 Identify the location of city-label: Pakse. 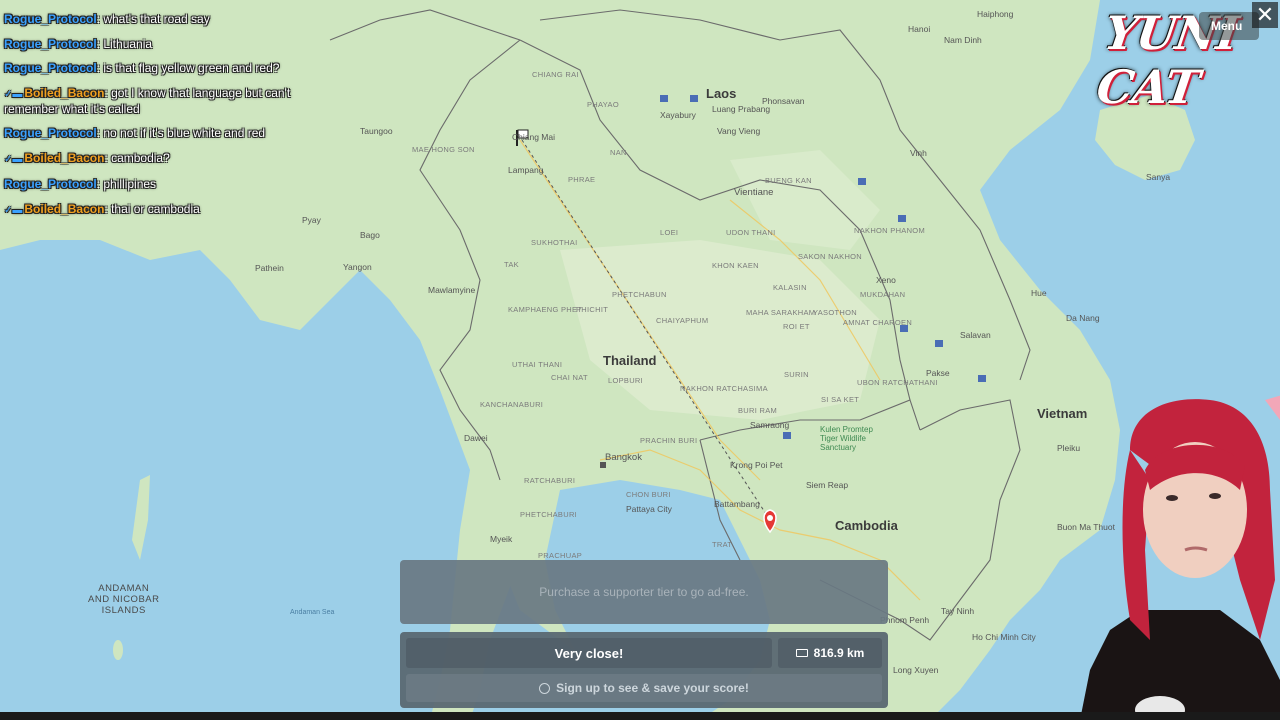
(938, 373).